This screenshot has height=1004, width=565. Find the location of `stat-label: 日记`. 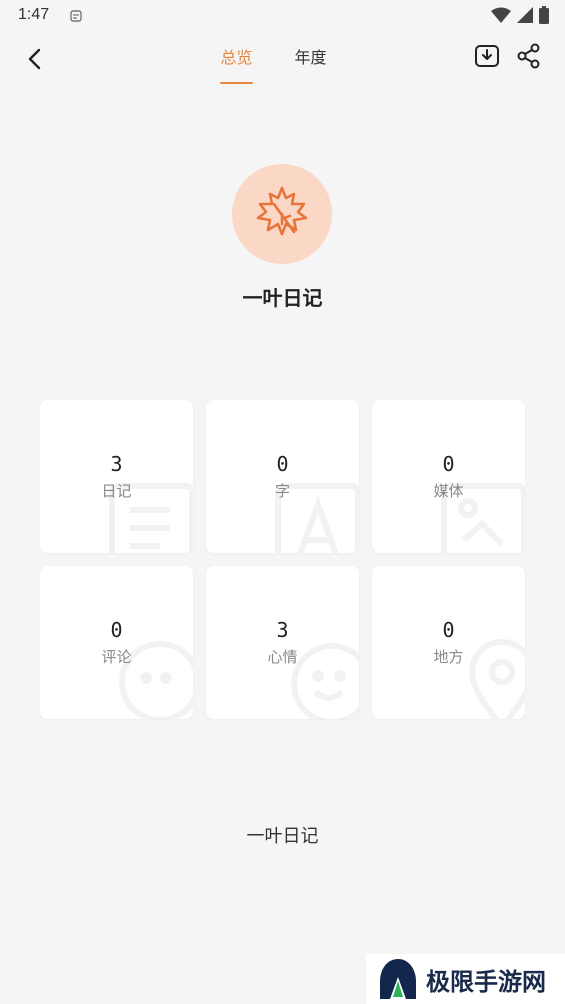

stat-label: 日记 is located at coordinates (116, 491).